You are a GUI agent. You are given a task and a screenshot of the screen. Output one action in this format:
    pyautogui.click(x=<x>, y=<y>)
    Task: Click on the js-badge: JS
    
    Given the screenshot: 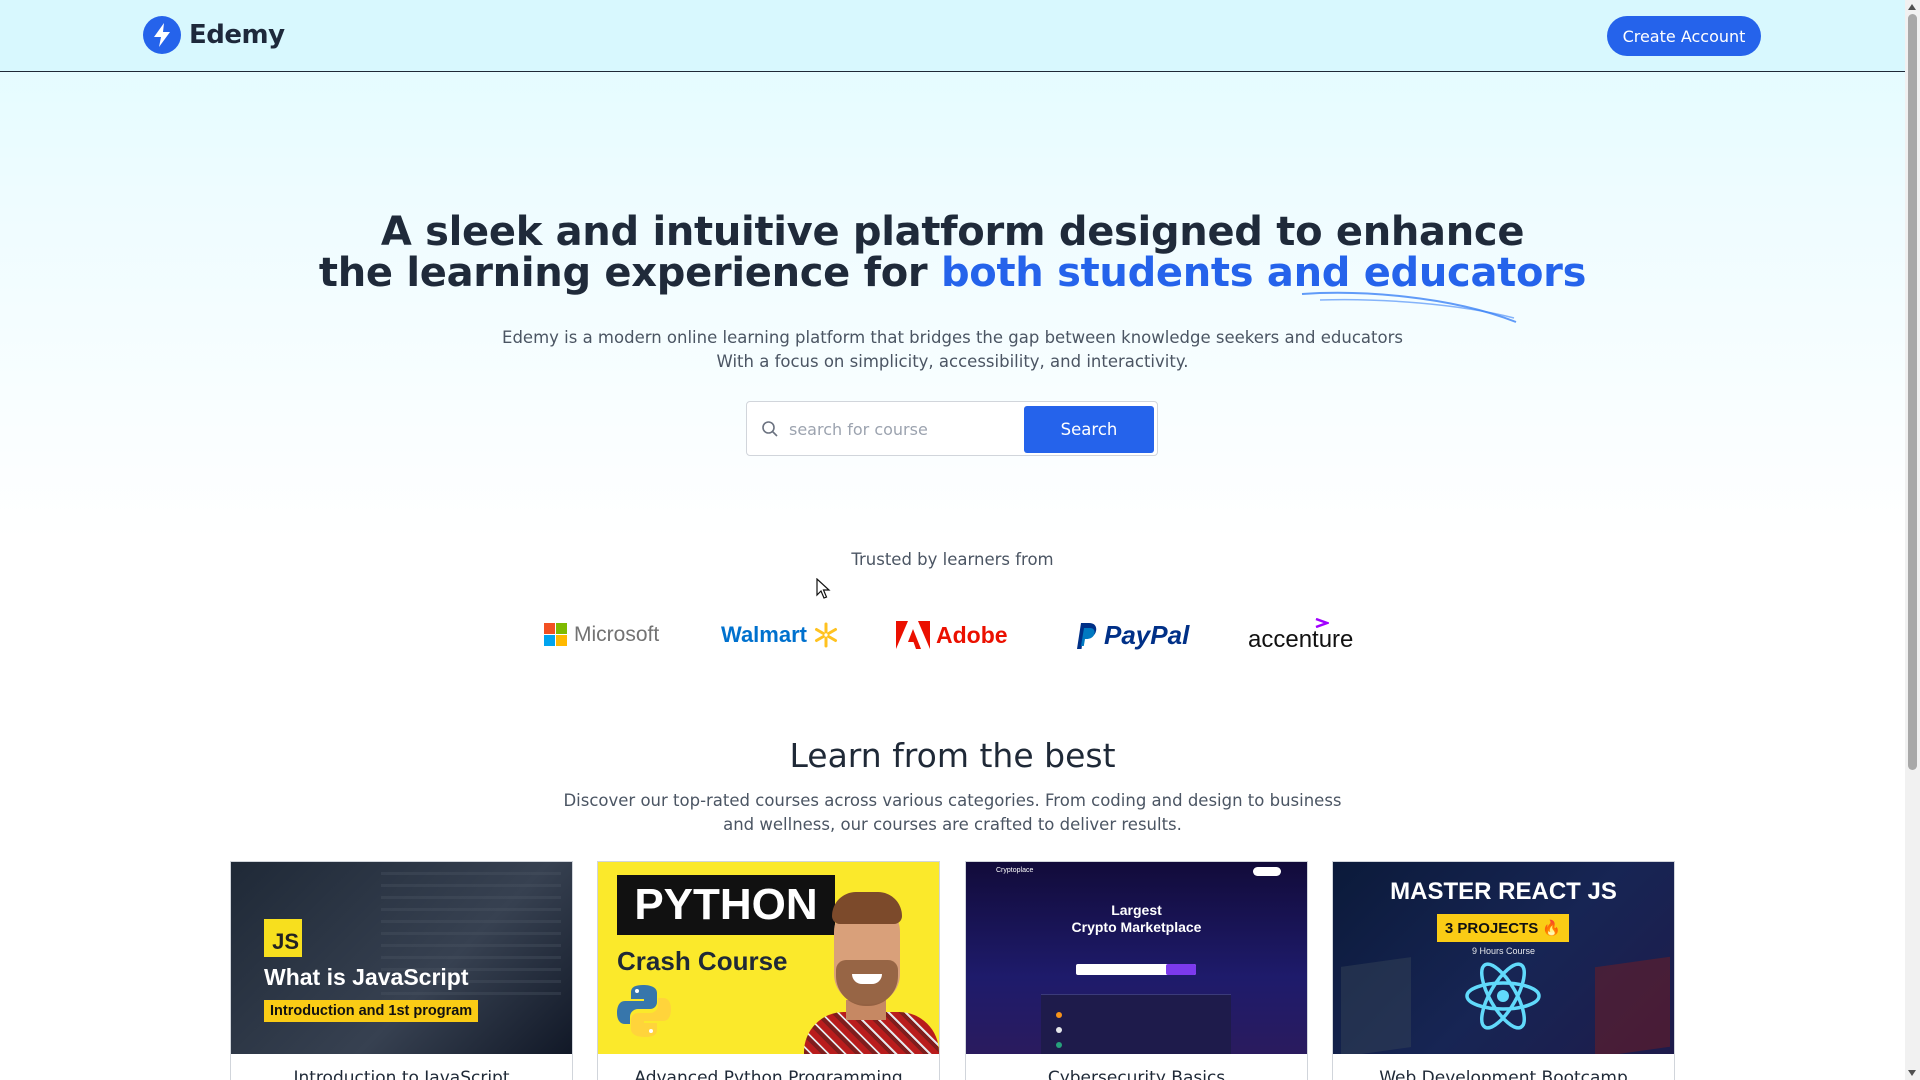 What is the action you would take?
    pyautogui.click(x=283, y=938)
    